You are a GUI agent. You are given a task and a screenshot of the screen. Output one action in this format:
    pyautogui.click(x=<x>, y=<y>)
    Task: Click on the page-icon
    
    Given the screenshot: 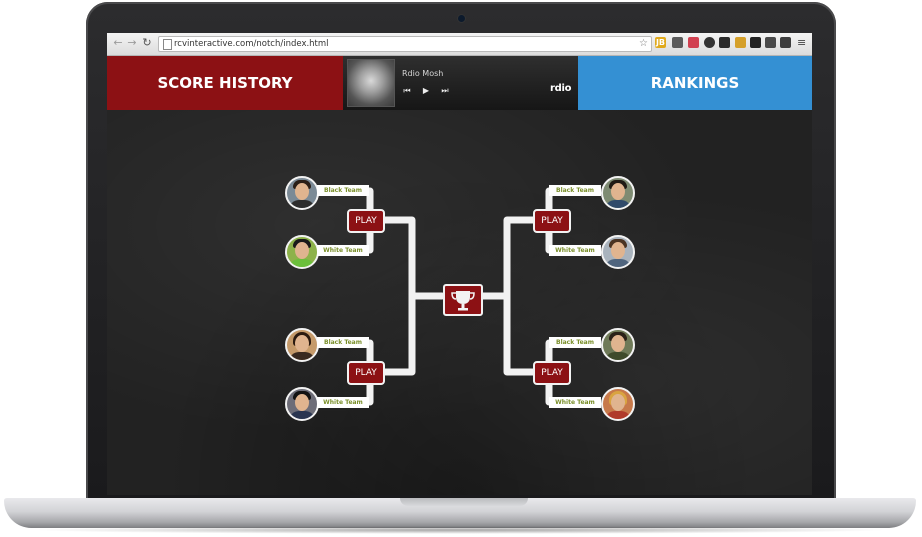 What is the action you would take?
    pyautogui.click(x=167, y=44)
    